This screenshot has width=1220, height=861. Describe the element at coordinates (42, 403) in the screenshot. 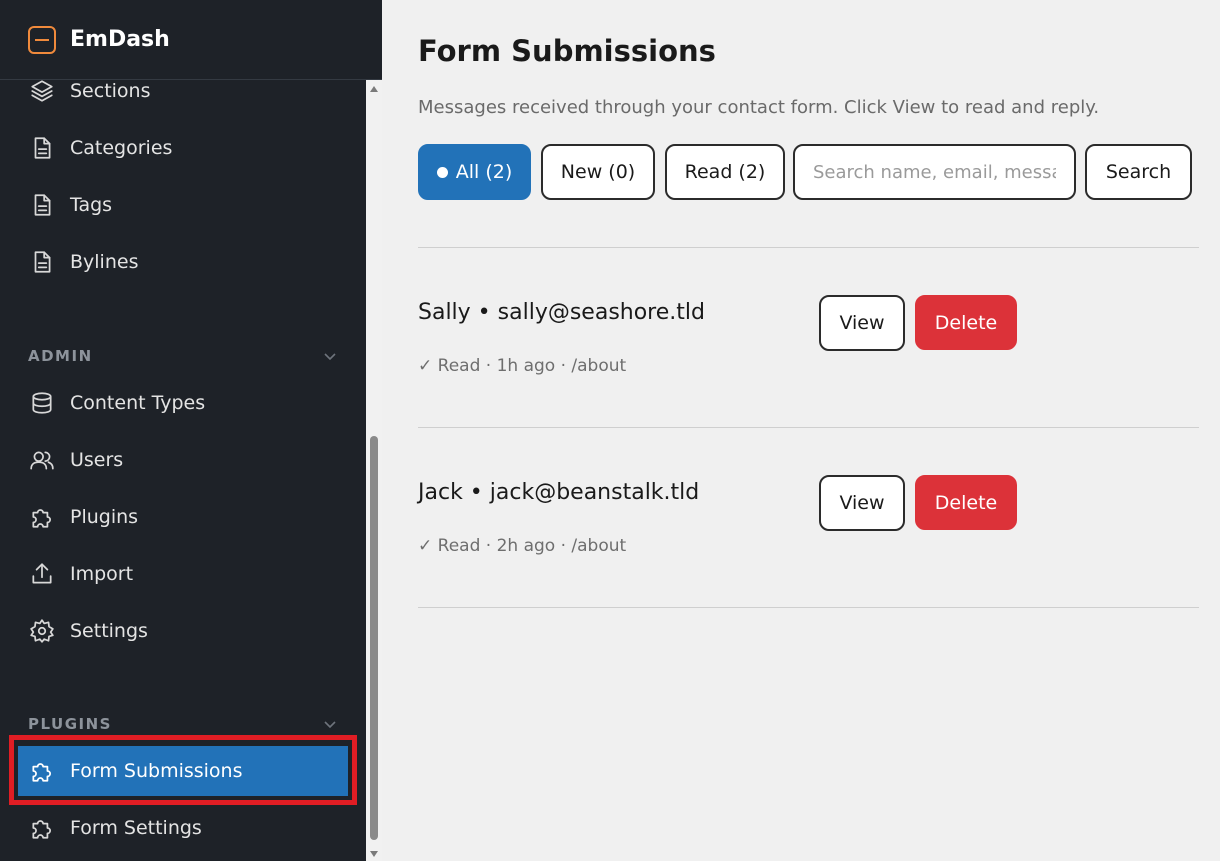

I see `database-icon` at that location.